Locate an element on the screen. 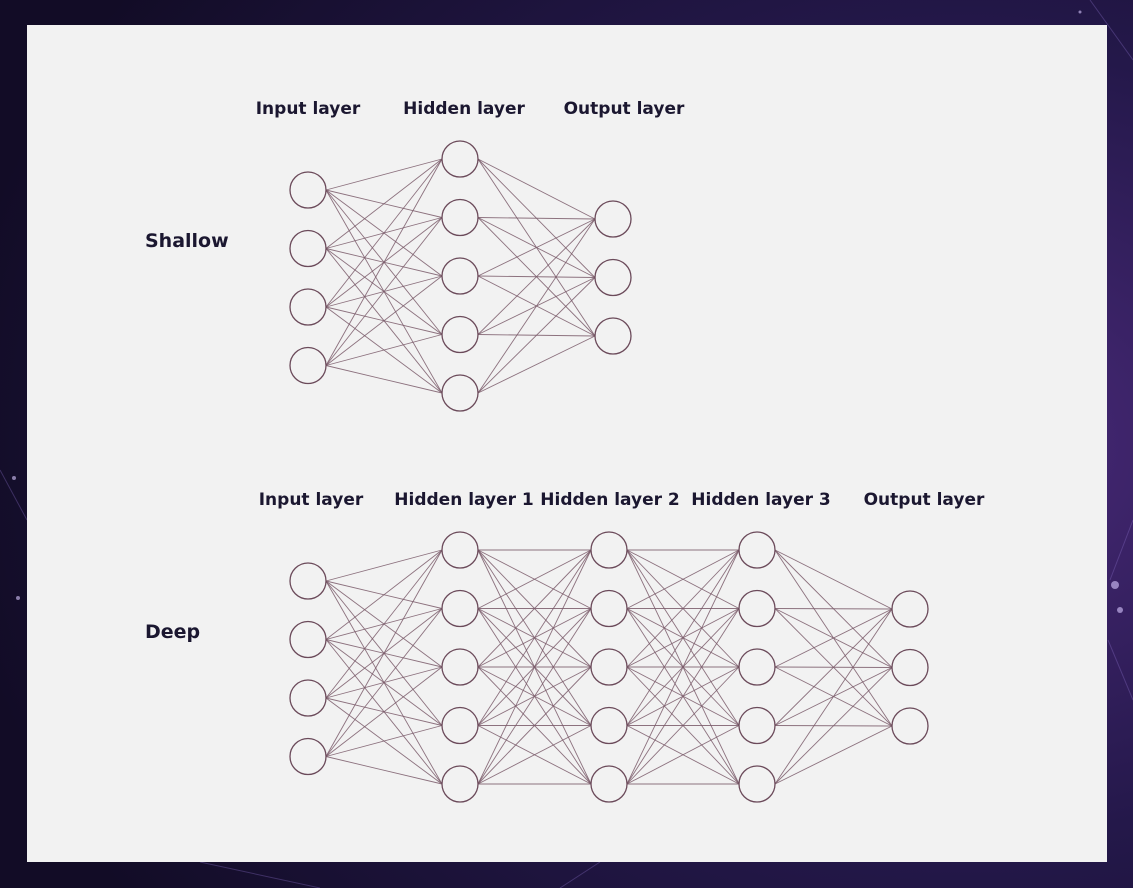 This screenshot has height=888, width=1133. shallow-layer-label-input: Input layer is located at coordinates (308, 109).